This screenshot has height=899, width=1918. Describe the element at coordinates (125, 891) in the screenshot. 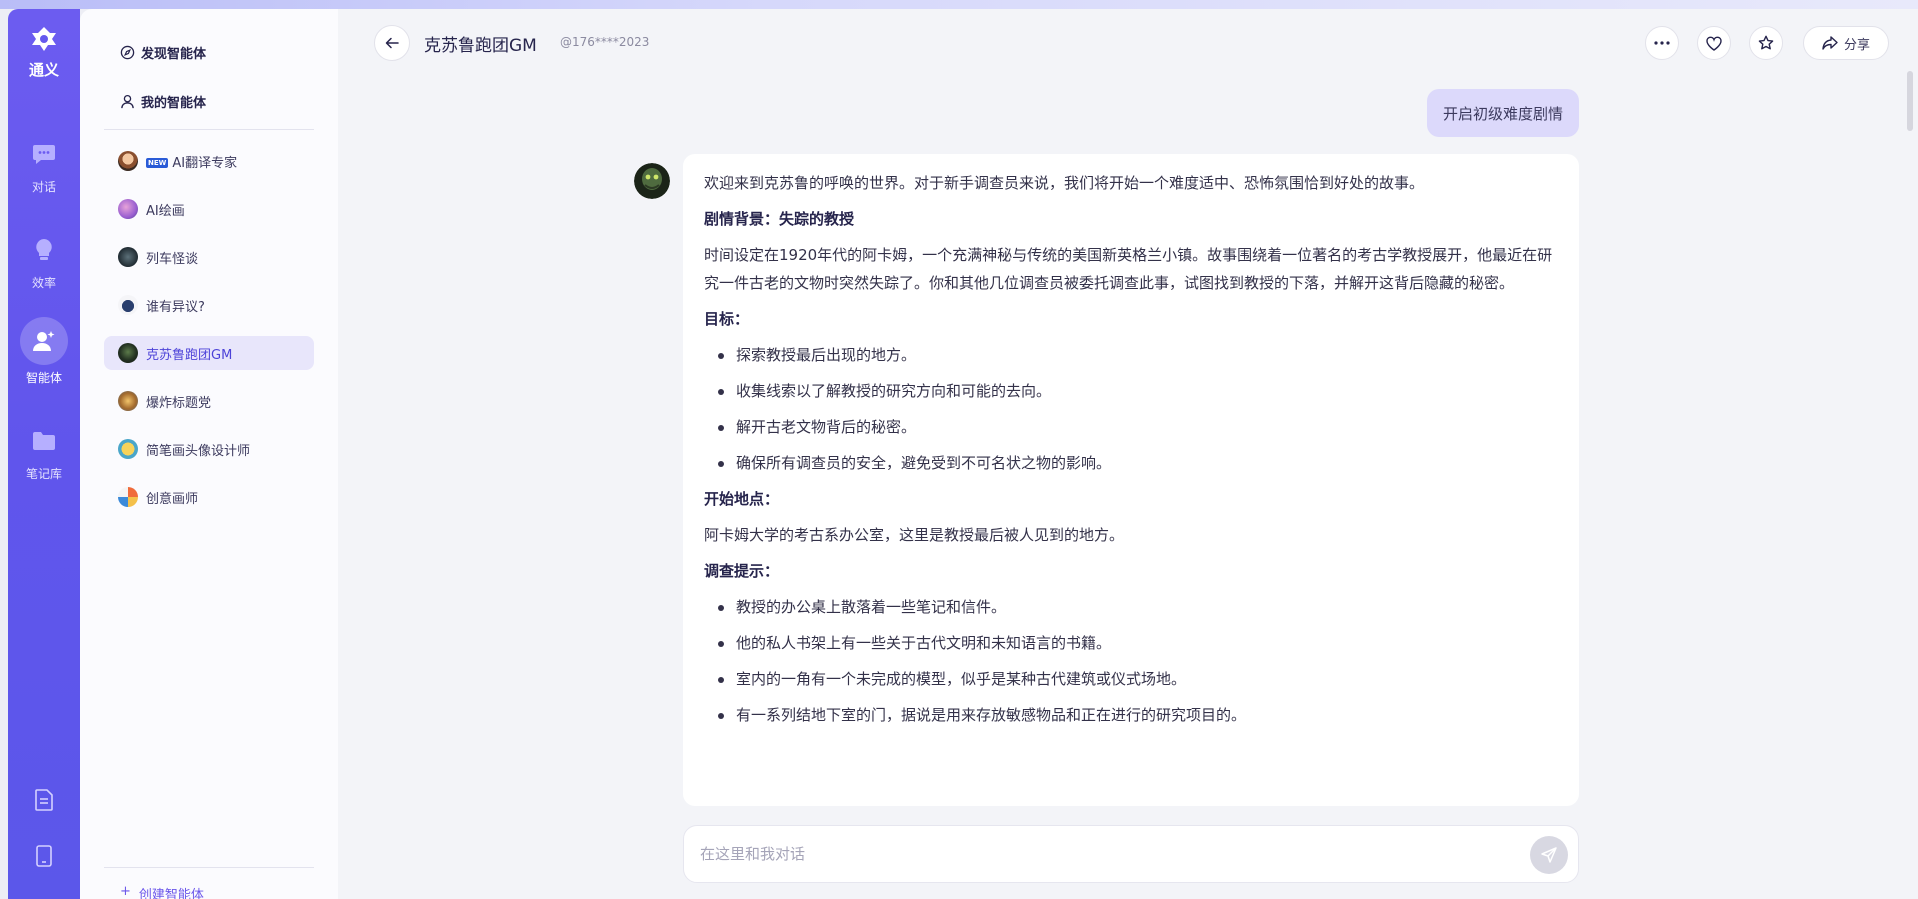

I see `plus-icon: +` at that location.